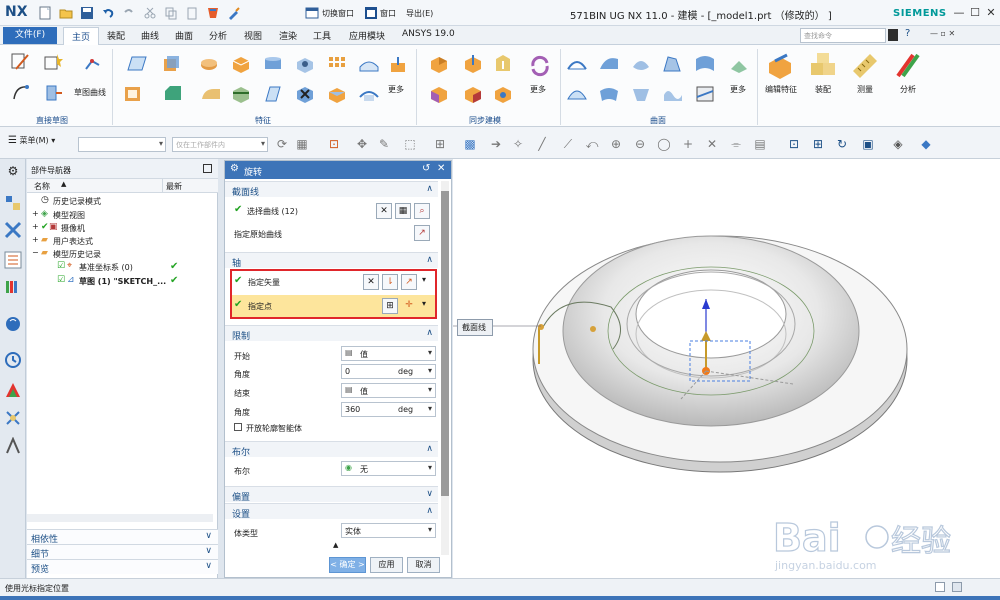 The height and width of the screenshot is (600, 1000). Describe the element at coordinates (423, 565) in the screenshot. I see `cancel-button: 取消` at that location.